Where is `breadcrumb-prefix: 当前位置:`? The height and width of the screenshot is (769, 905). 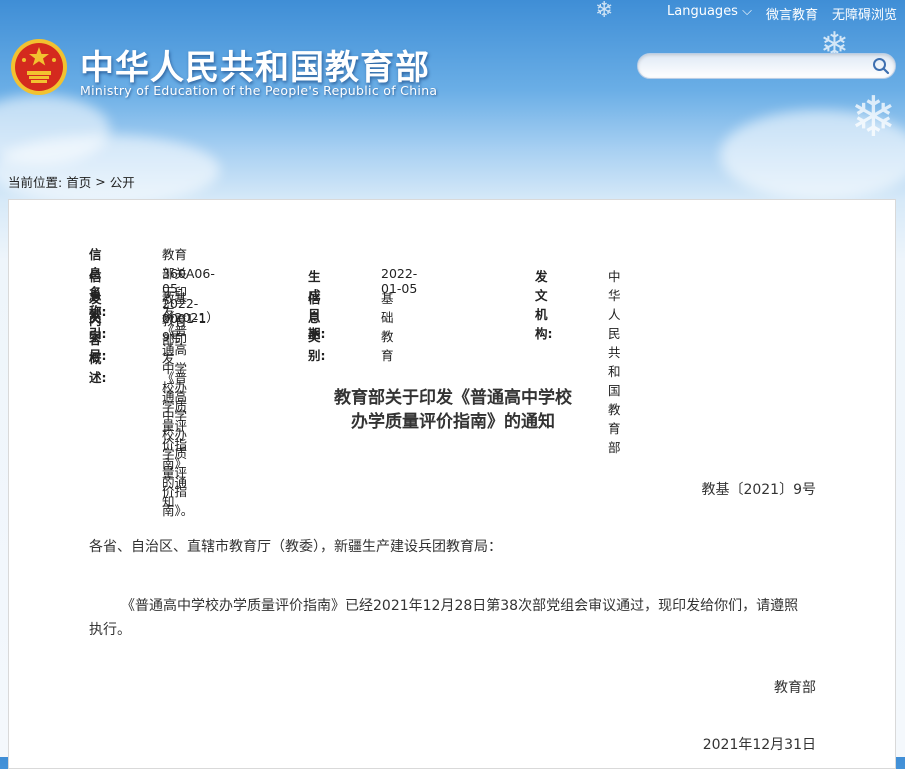
breadcrumb-prefix: 当前位置: is located at coordinates (35, 182).